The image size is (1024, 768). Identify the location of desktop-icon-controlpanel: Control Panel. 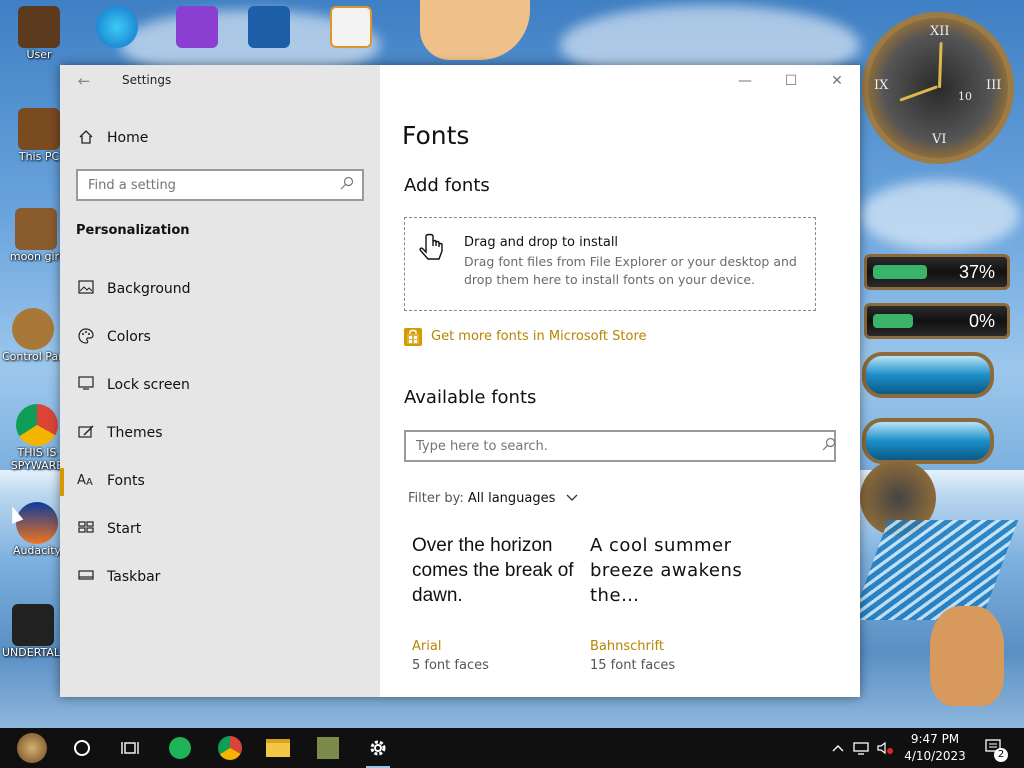
(33, 335).